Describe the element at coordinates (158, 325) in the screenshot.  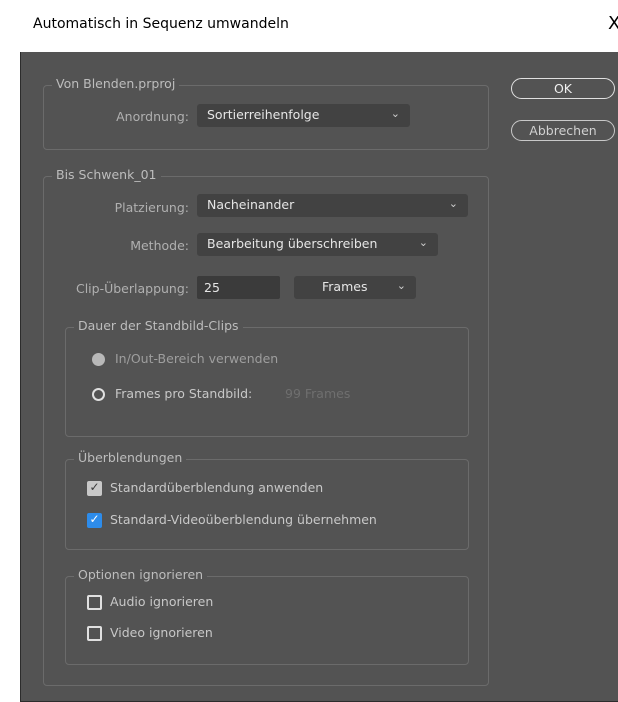
I see `still-duration-legend: Dauer der Standbild-Clips` at that location.